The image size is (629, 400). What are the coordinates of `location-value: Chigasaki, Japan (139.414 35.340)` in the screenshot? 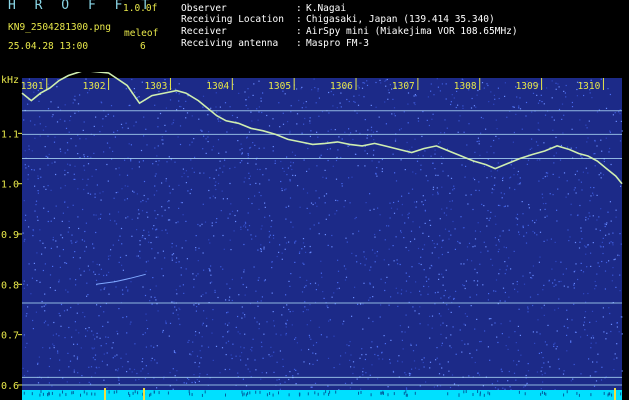 It's located at (400, 19).